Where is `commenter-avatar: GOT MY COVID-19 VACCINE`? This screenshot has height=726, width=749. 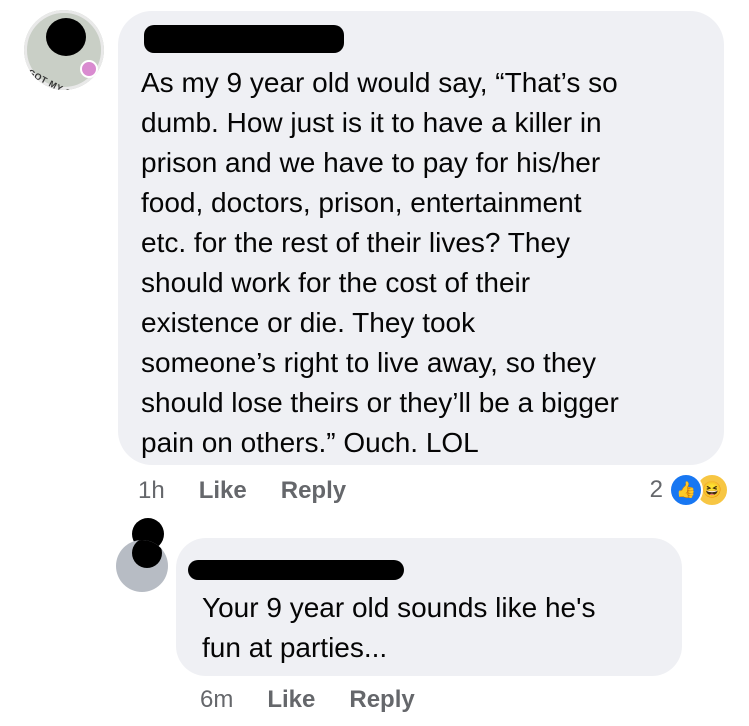
commenter-avatar: GOT MY COVID-19 VACCINE is located at coordinates (64, 50).